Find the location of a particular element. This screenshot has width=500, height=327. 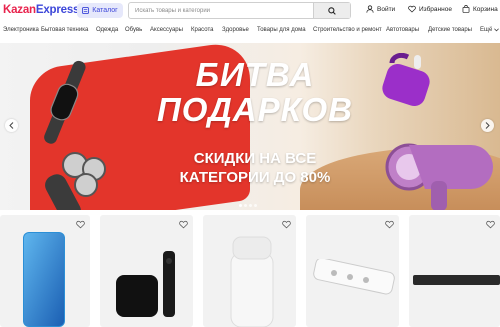

heart-icon is located at coordinates (412, 9).